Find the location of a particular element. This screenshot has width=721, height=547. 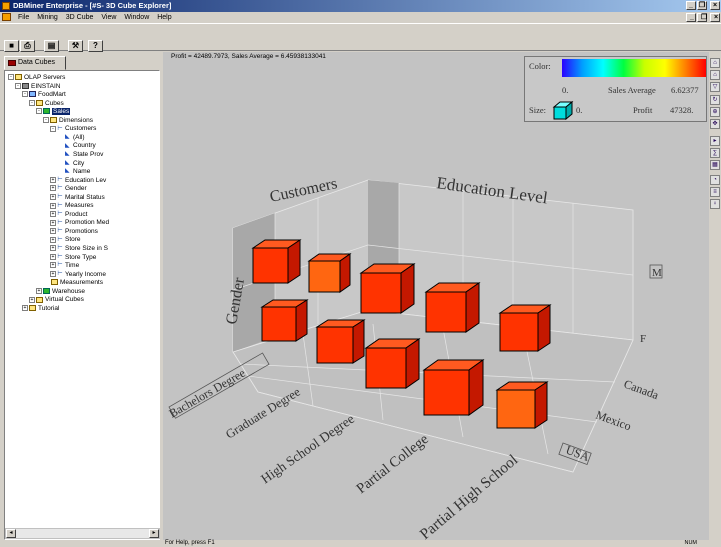

tree-node: - OLAP Servers is located at coordinates (36, 78).